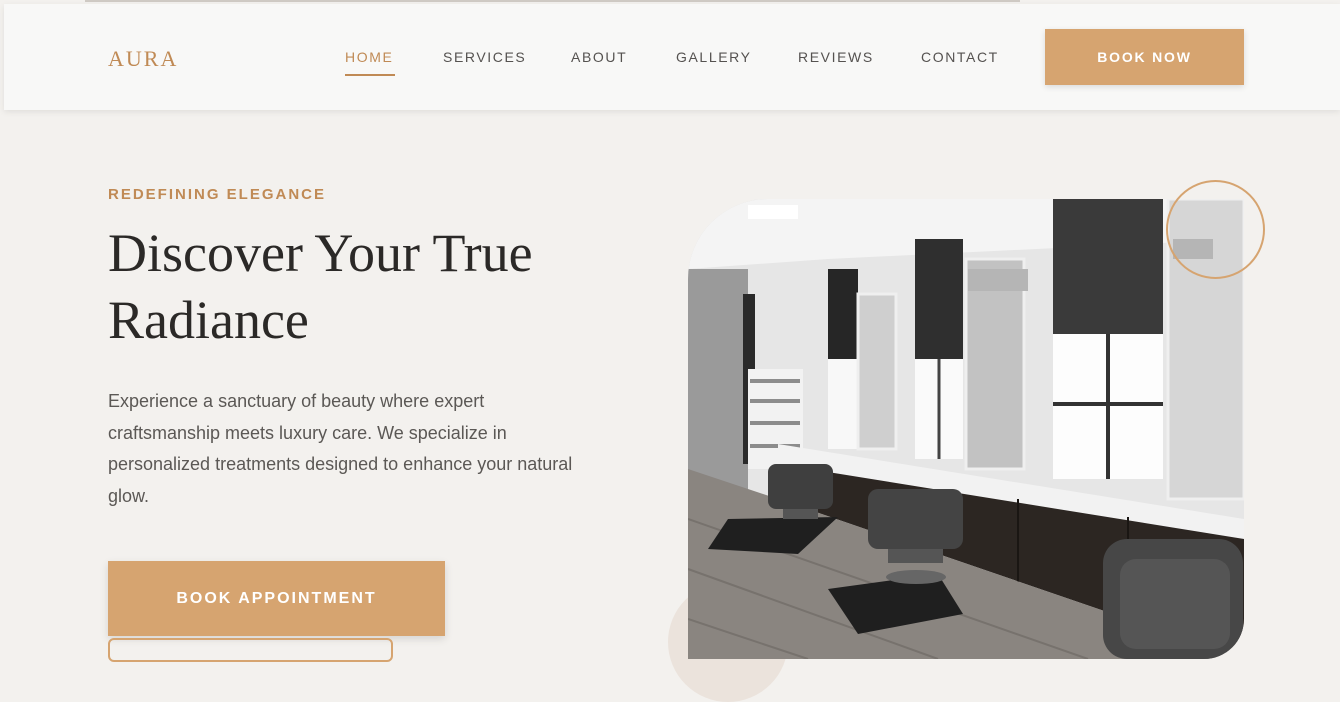 This screenshot has height=702, width=1340. Describe the element at coordinates (1144, 57) in the screenshot. I see `book-now-button: BOOK NOW` at that location.